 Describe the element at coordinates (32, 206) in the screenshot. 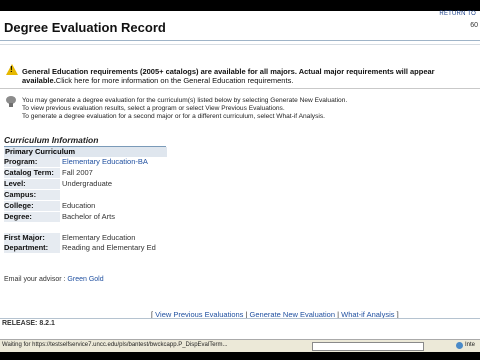

I see `college-label: College:` at that location.